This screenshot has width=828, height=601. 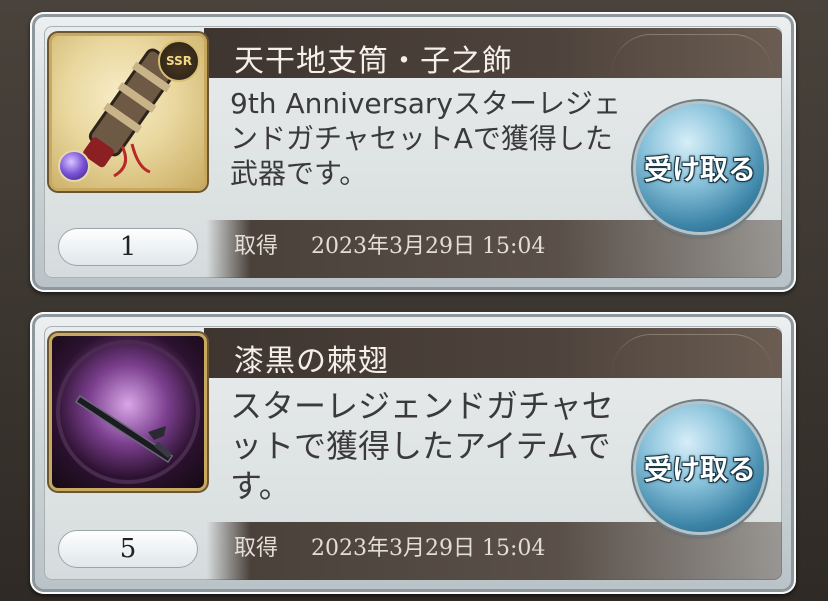 What do you see at coordinates (426, 138) in the screenshot?
I see `item-description: 9th AnniversaryスターレジェンドガチャセットAで獲得した武器です。` at bounding box center [426, 138].